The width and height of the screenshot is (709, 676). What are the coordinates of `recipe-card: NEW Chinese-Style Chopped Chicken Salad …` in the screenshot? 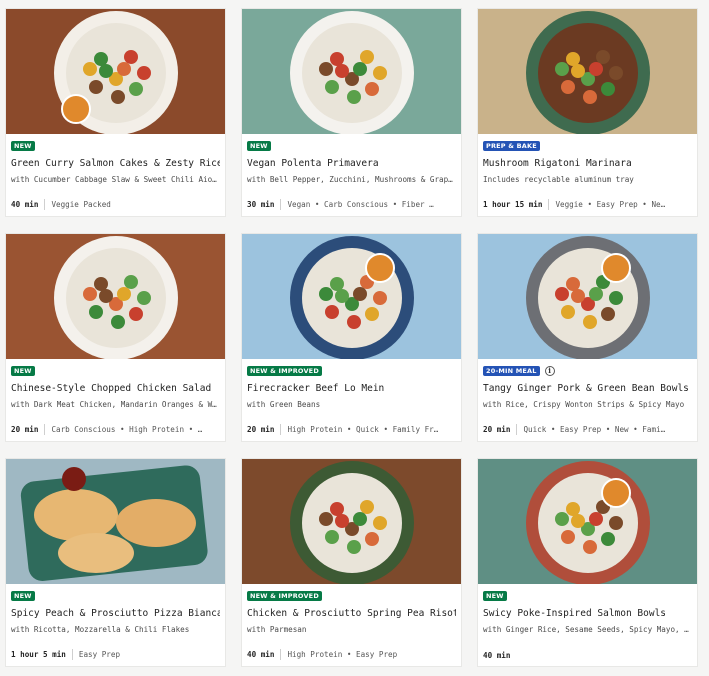 It's located at (115, 337).